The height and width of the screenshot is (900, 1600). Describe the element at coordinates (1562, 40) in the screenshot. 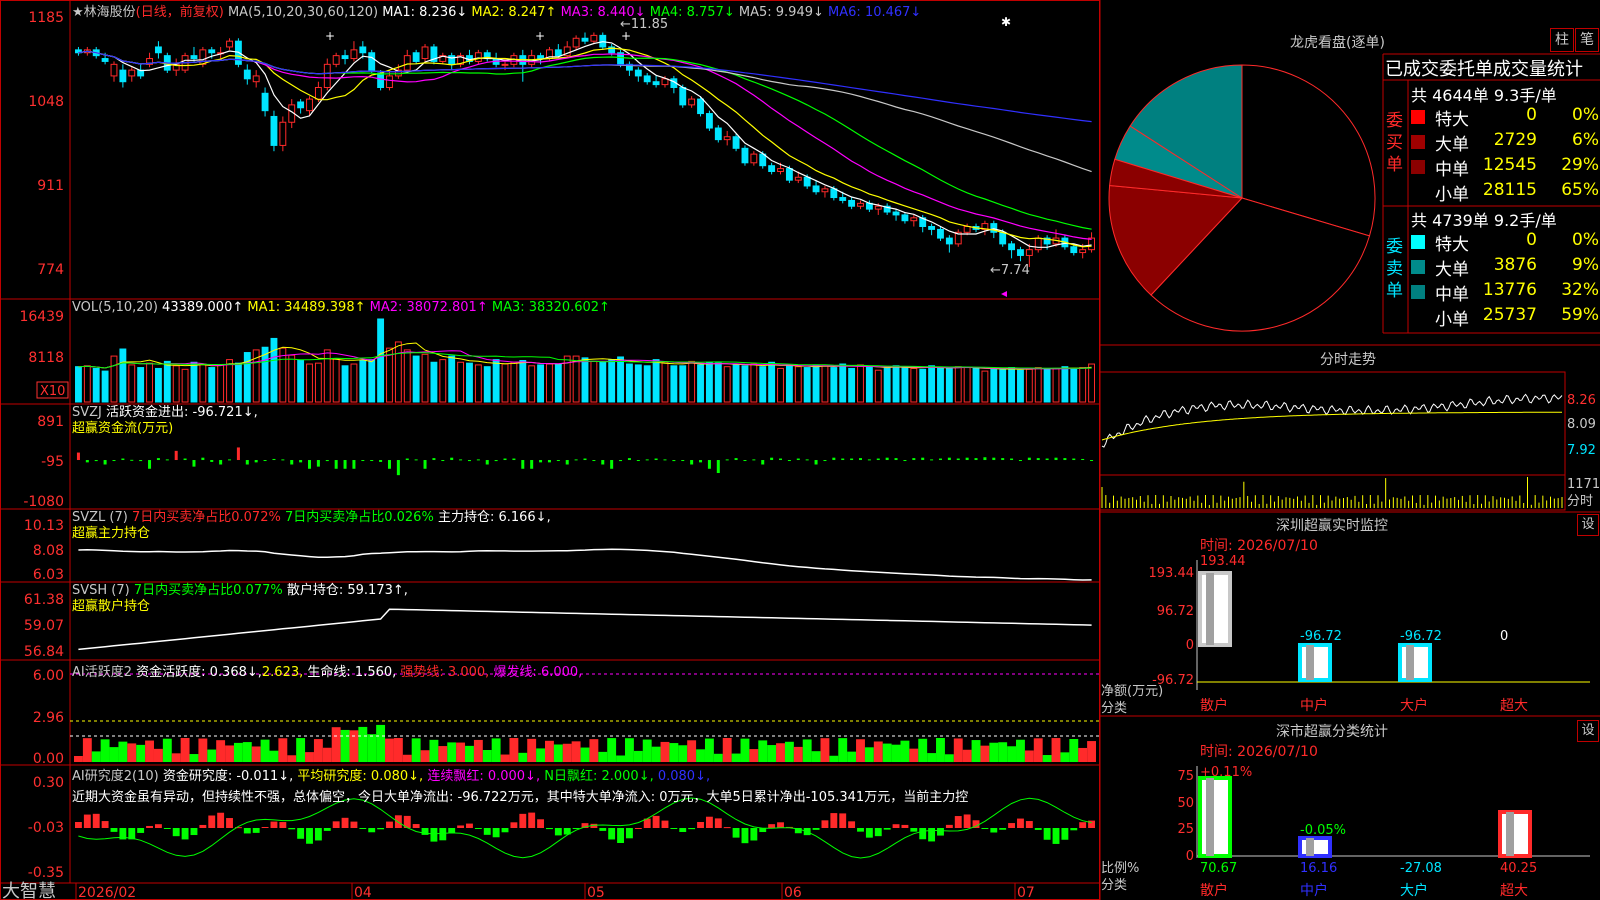

I see `bar-mode-button: 柱` at that location.